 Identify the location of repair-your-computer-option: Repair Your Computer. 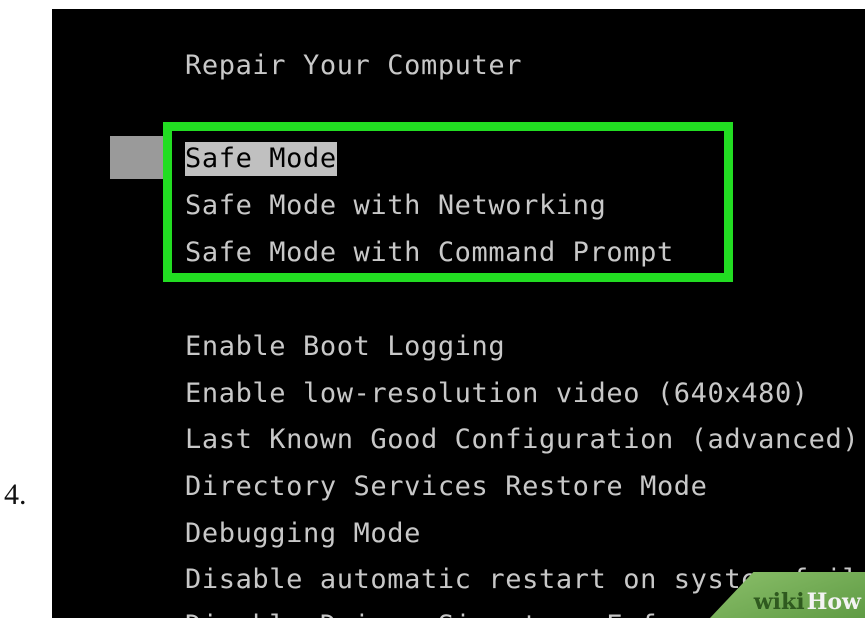
(353, 66).